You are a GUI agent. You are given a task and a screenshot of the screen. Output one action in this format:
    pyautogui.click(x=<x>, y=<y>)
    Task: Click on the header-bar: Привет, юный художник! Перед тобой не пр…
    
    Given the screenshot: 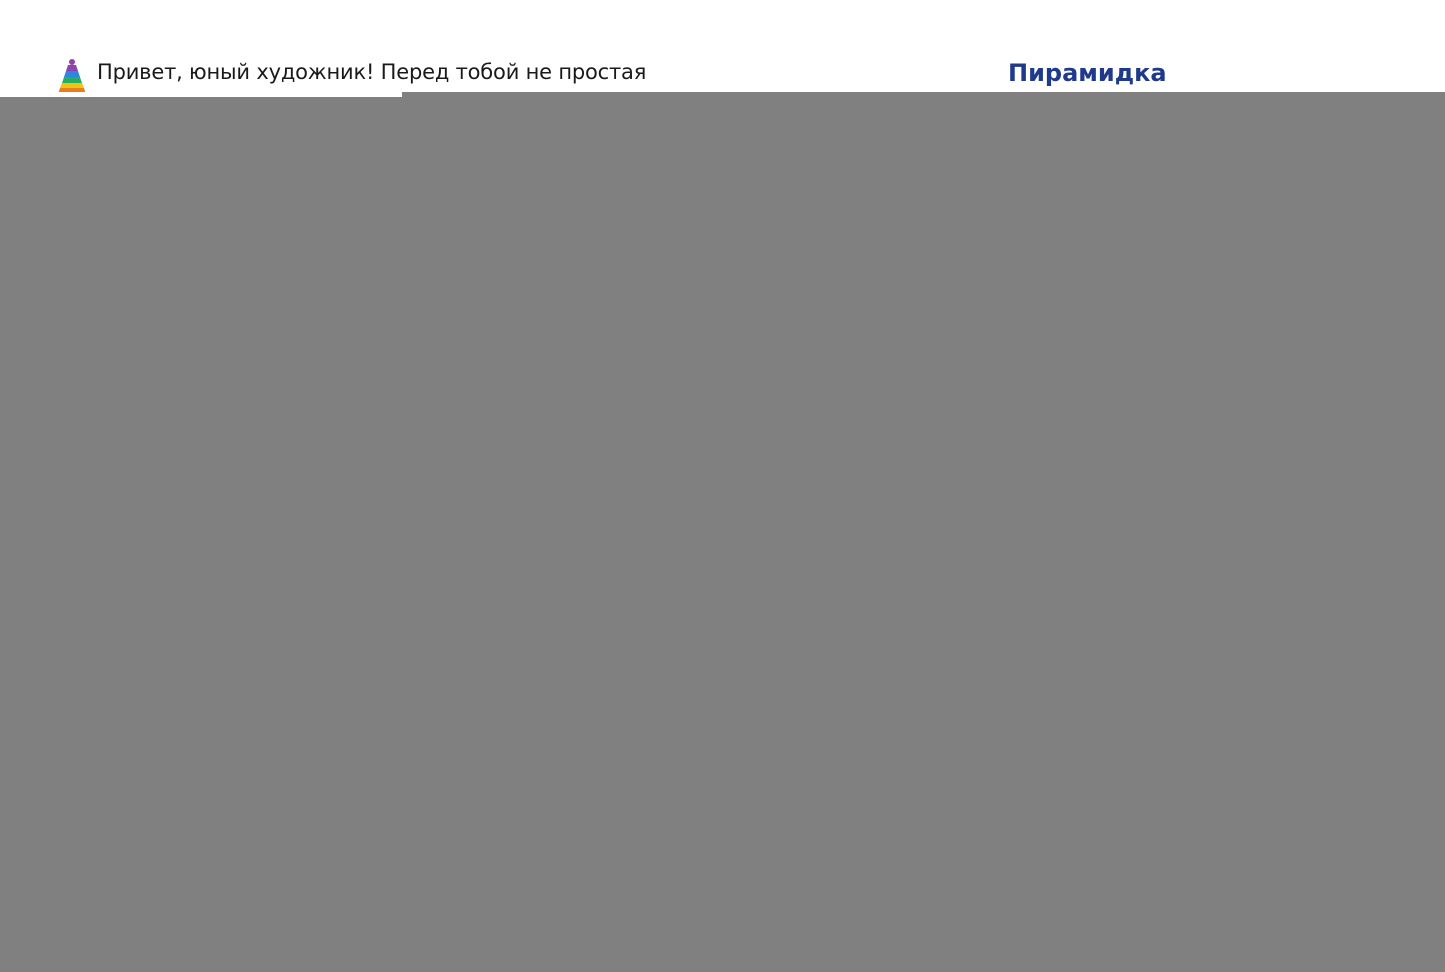 What is the action you would take?
    pyautogui.click(x=722, y=48)
    